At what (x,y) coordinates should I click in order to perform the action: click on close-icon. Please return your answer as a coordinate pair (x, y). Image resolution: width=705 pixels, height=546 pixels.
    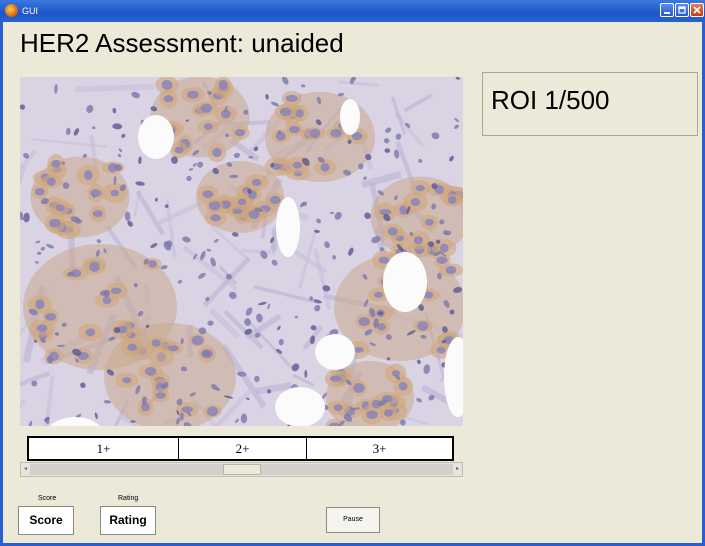
    Looking at the image, I should click on (697, 10).